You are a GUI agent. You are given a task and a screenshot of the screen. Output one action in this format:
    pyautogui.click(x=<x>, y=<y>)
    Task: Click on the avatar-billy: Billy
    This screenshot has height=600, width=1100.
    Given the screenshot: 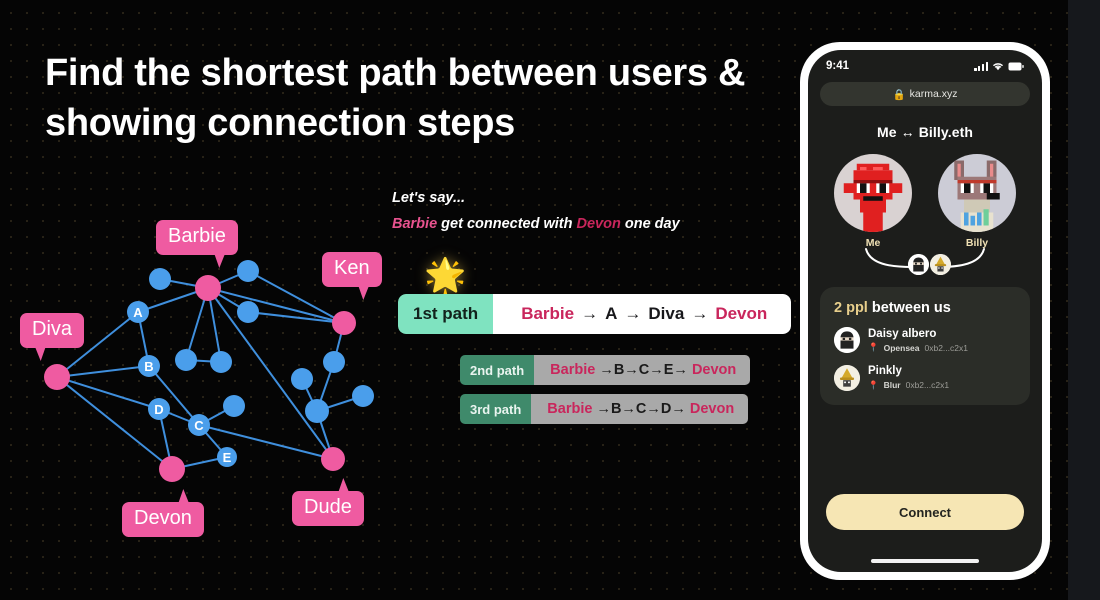 What is the action you would take?
    pyautogui.click(x=977, y=201)
    